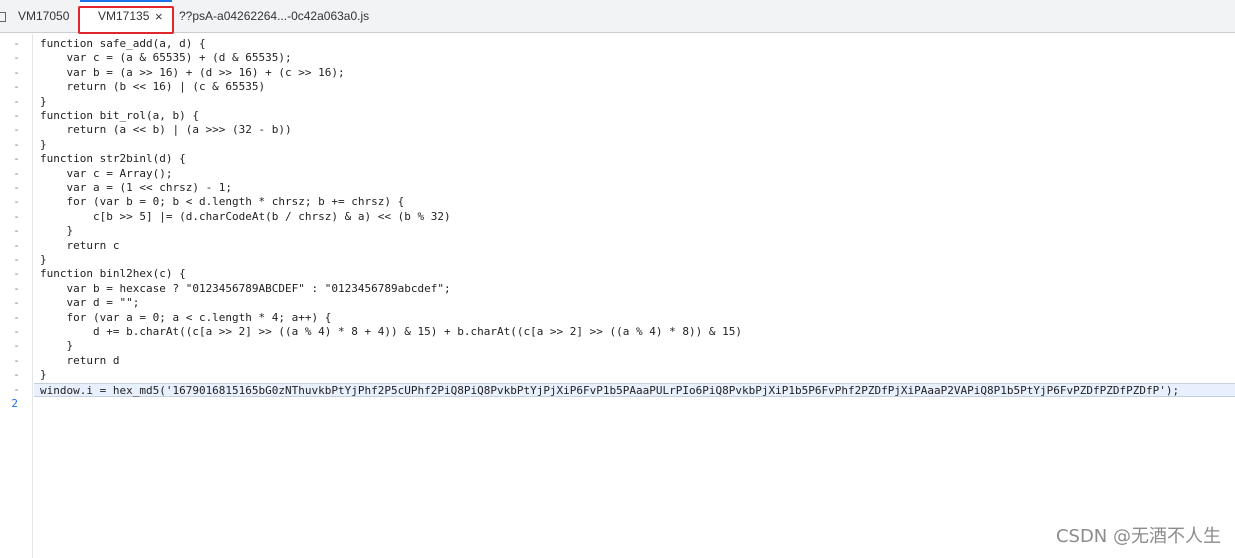 The height and width of the screenshot is (558, 1235). What do you see at coordinates (166, 130) in the screenshot?
I see `code-line-text: return (a << b) | (a >>> (32 - b))` at bounding box center [166, 130].